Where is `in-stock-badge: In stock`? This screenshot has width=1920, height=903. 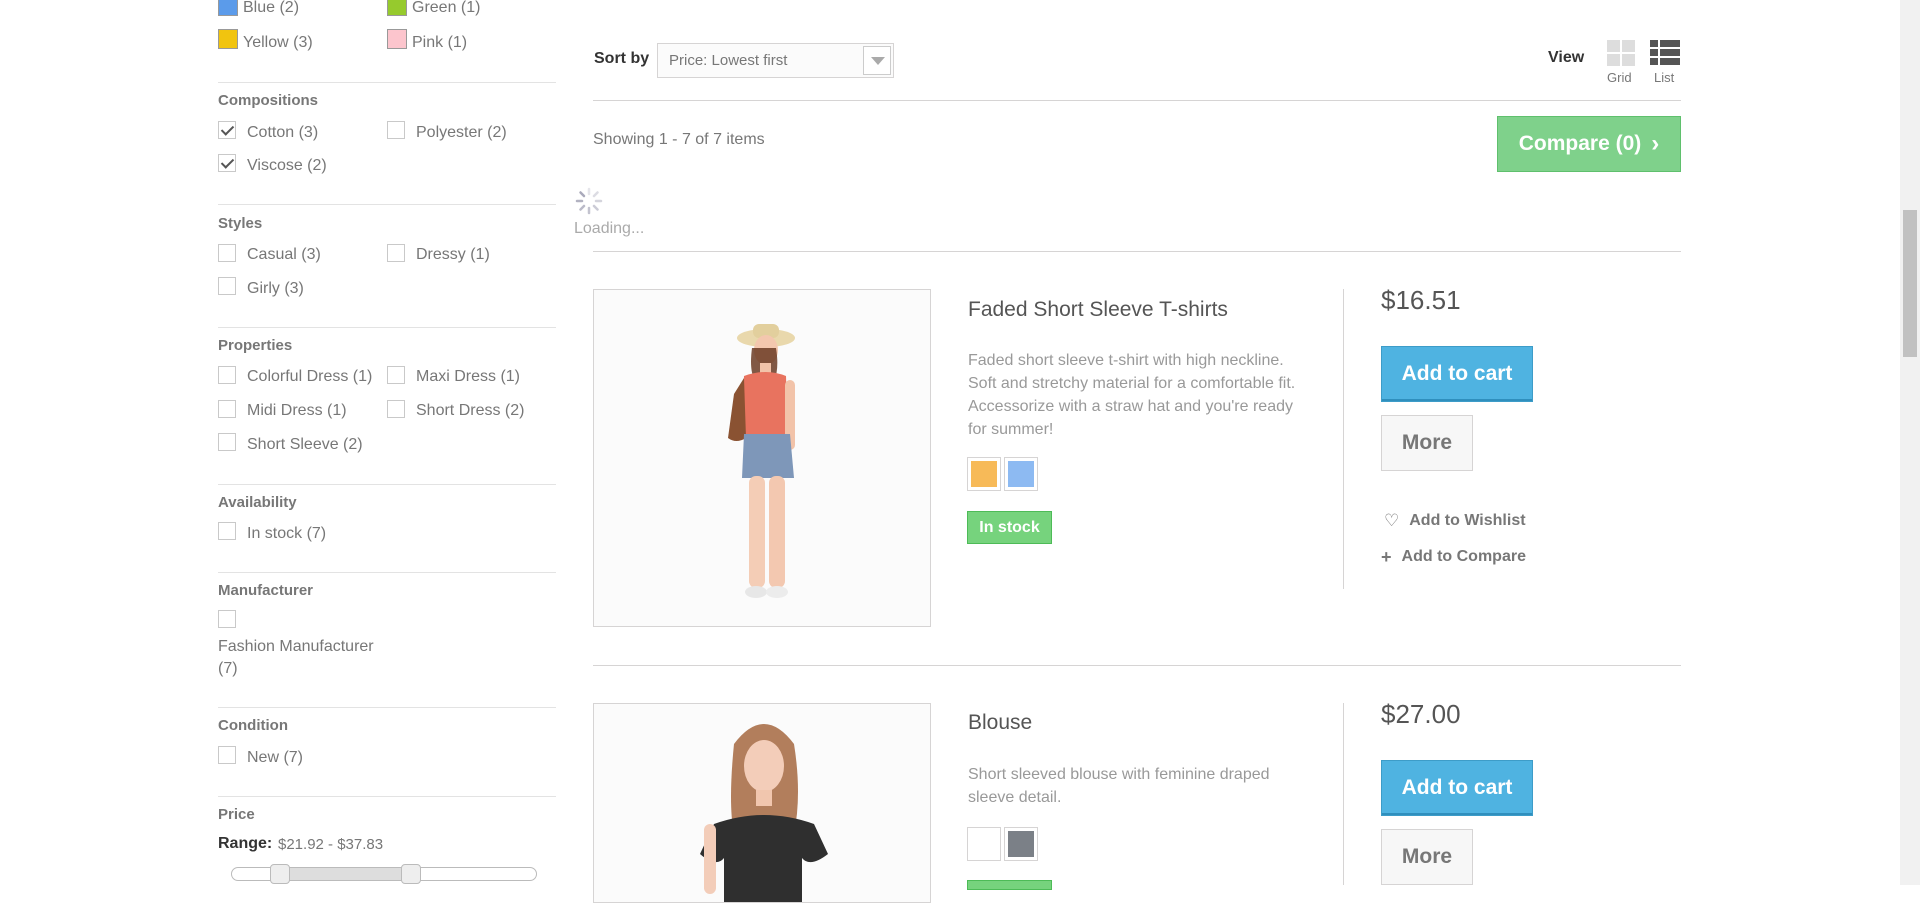 in-stock-badge: In stock is located at coordinates (1009, 527).